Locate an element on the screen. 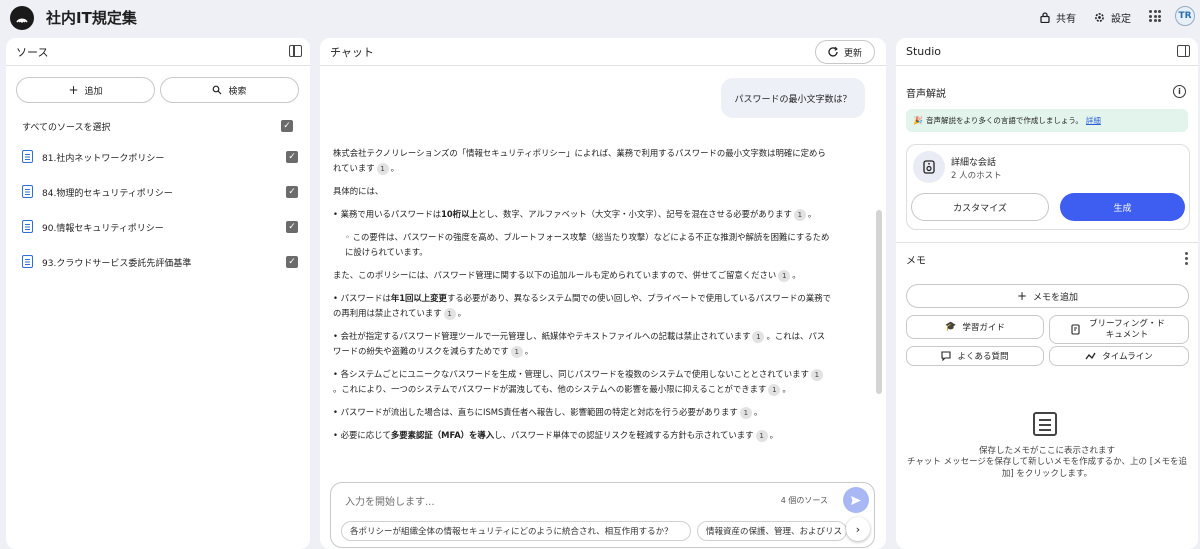 This screenshot has height=549, width=1200. send-button is located at coordinates (856, 500).